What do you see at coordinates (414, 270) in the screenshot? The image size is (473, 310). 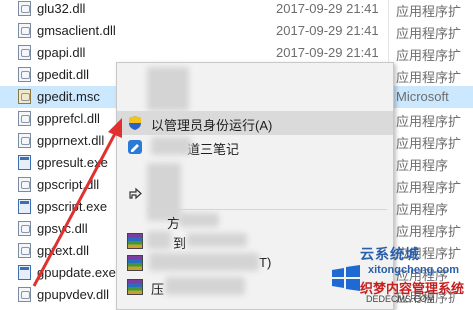 I see `watermark-url-2: xitongcheng.com` at bounding box center [414, 270].